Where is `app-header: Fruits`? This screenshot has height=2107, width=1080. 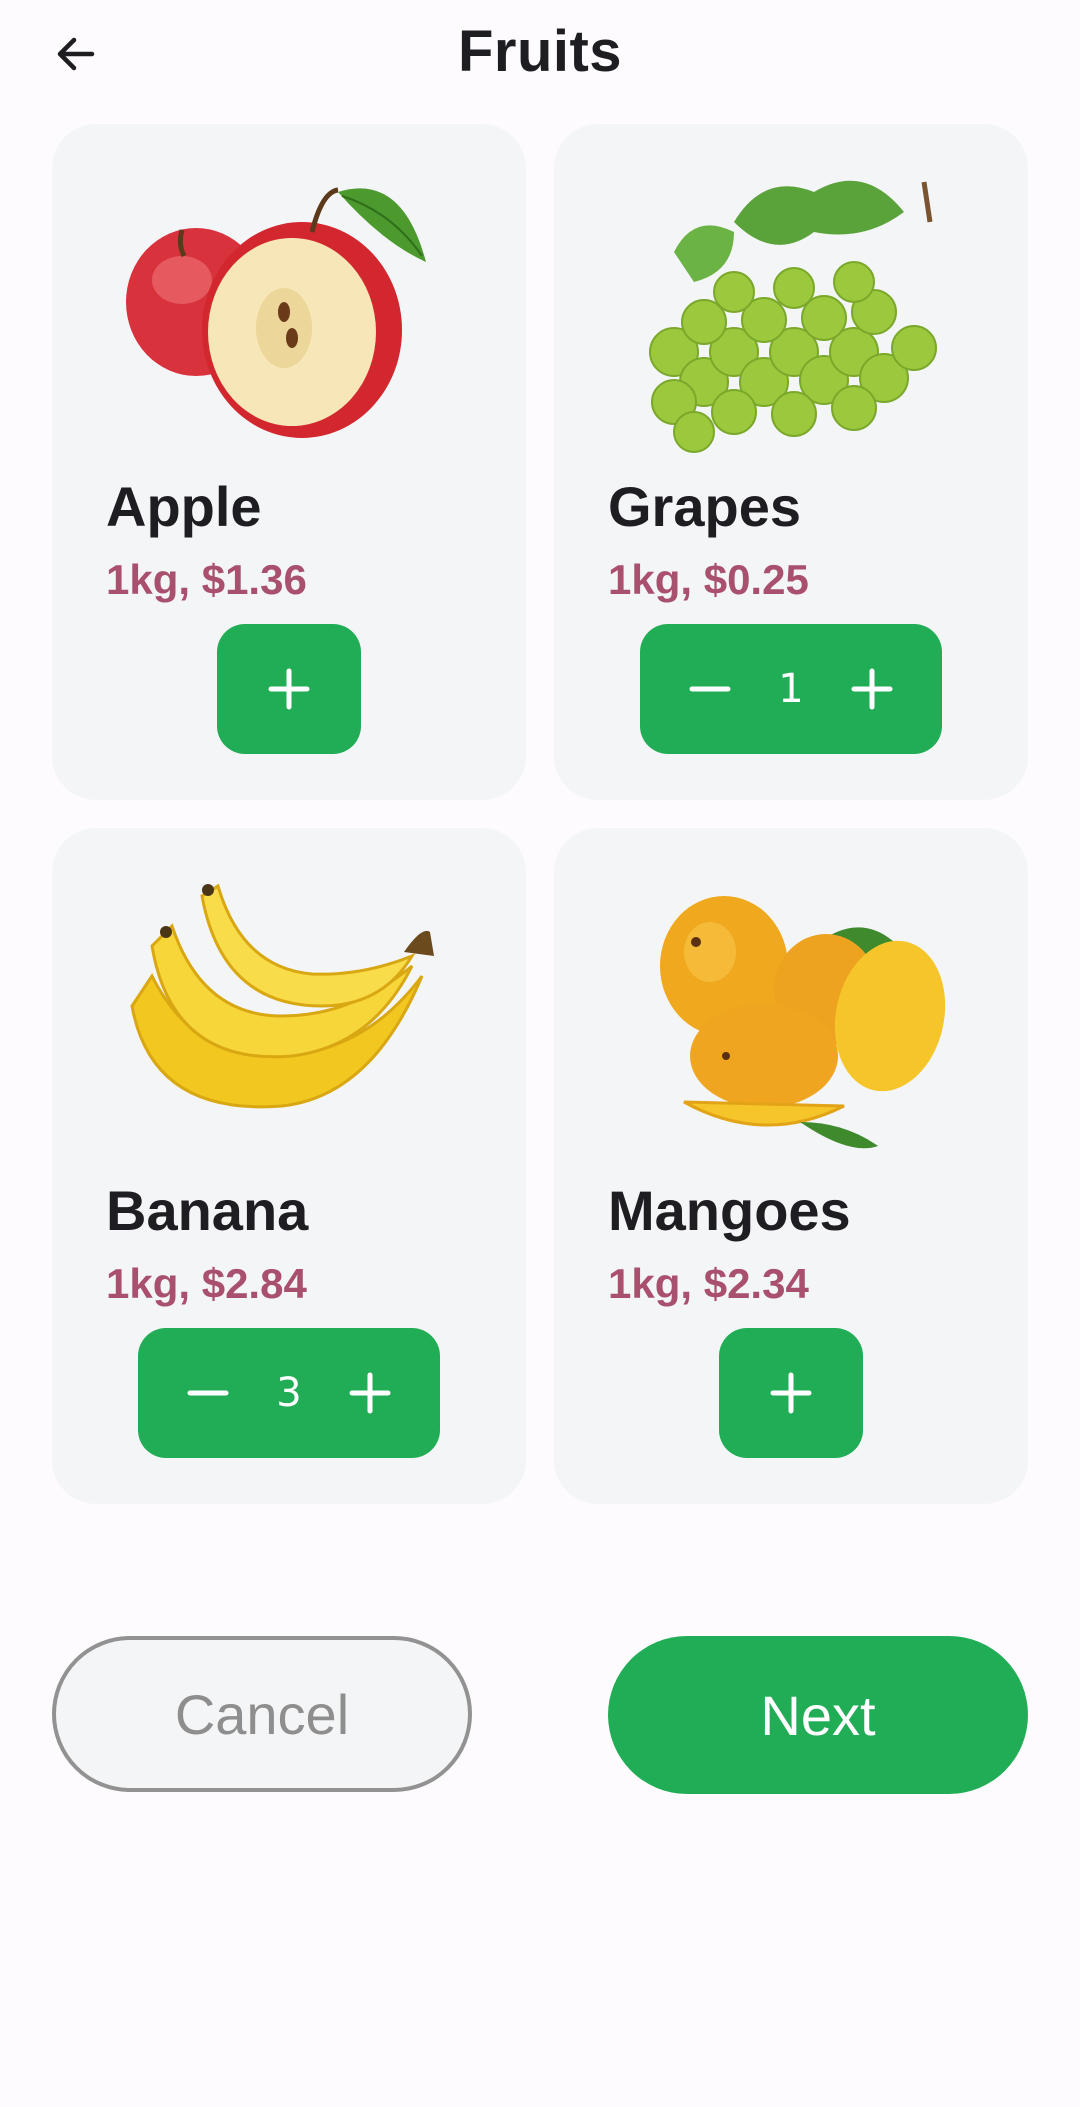 app-header: Fruits is located at coordinates (540, 55).